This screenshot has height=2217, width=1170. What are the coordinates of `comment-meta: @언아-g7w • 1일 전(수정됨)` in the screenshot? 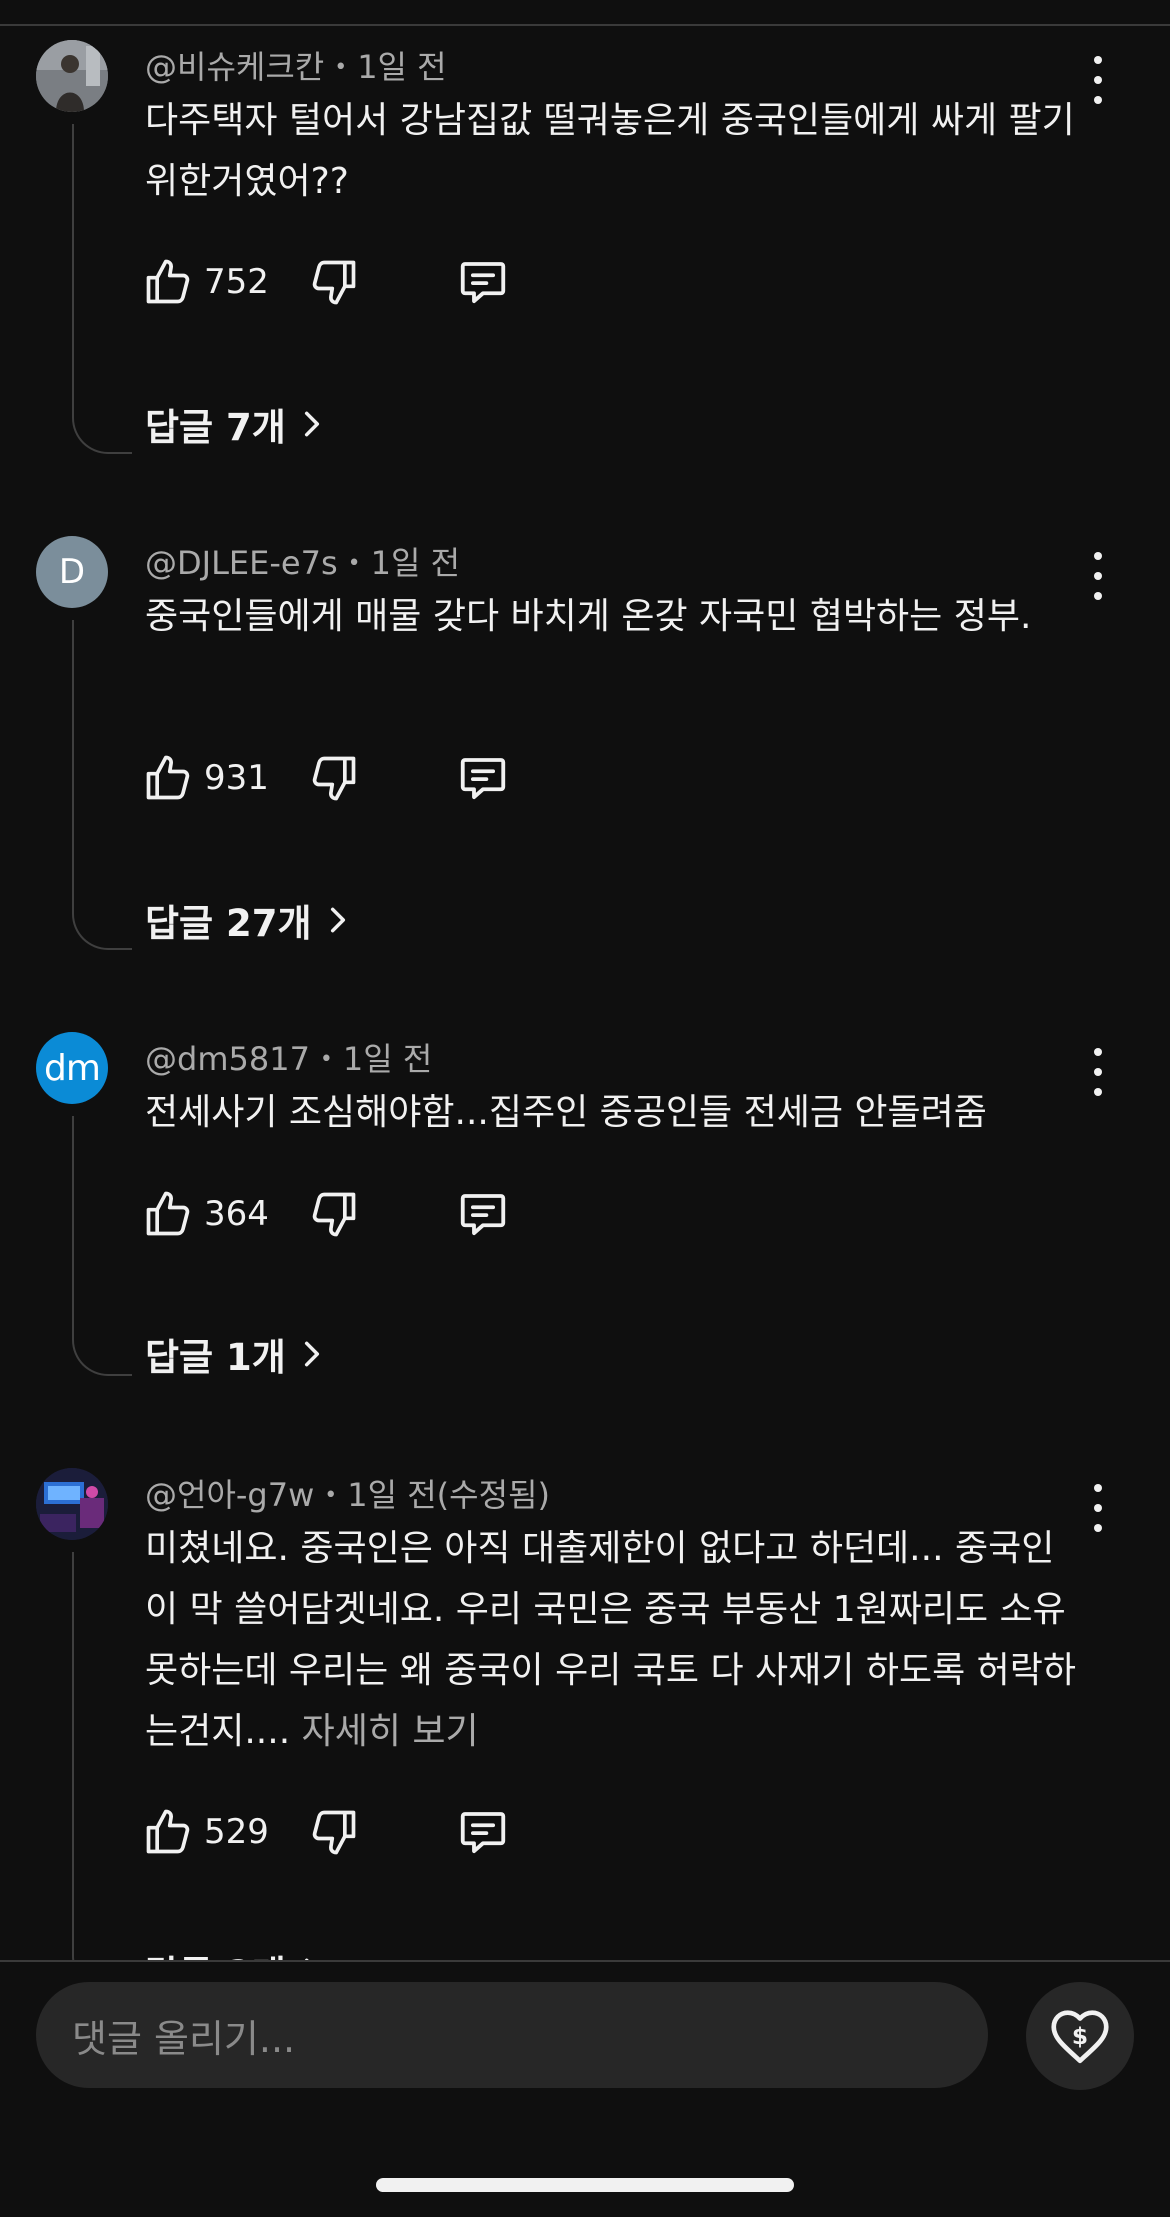 It's located at (347, 1493).